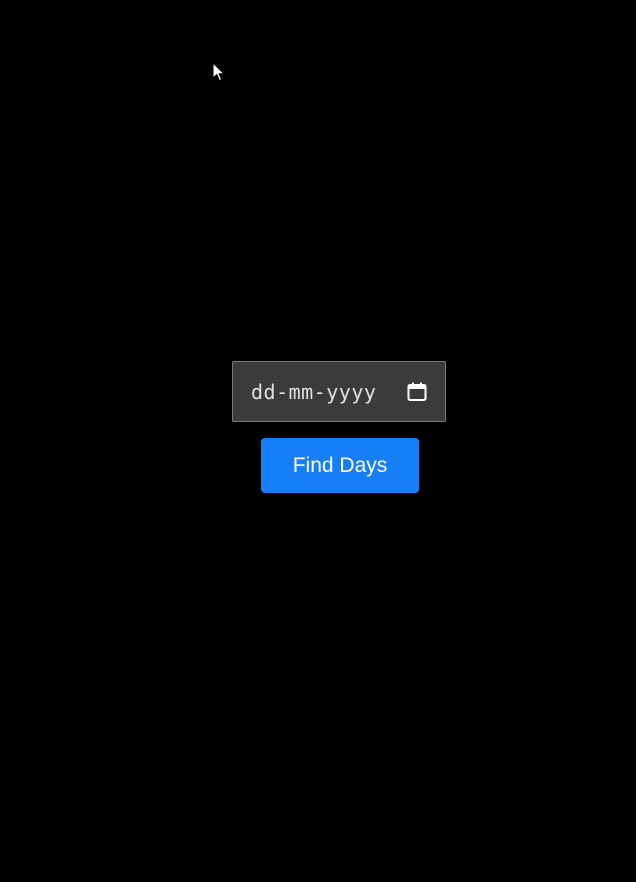  Describe the element at coordinates (314, 391) in the screenshot. I see `date-input-placeholder: dd-mm-yyyy` at that location.